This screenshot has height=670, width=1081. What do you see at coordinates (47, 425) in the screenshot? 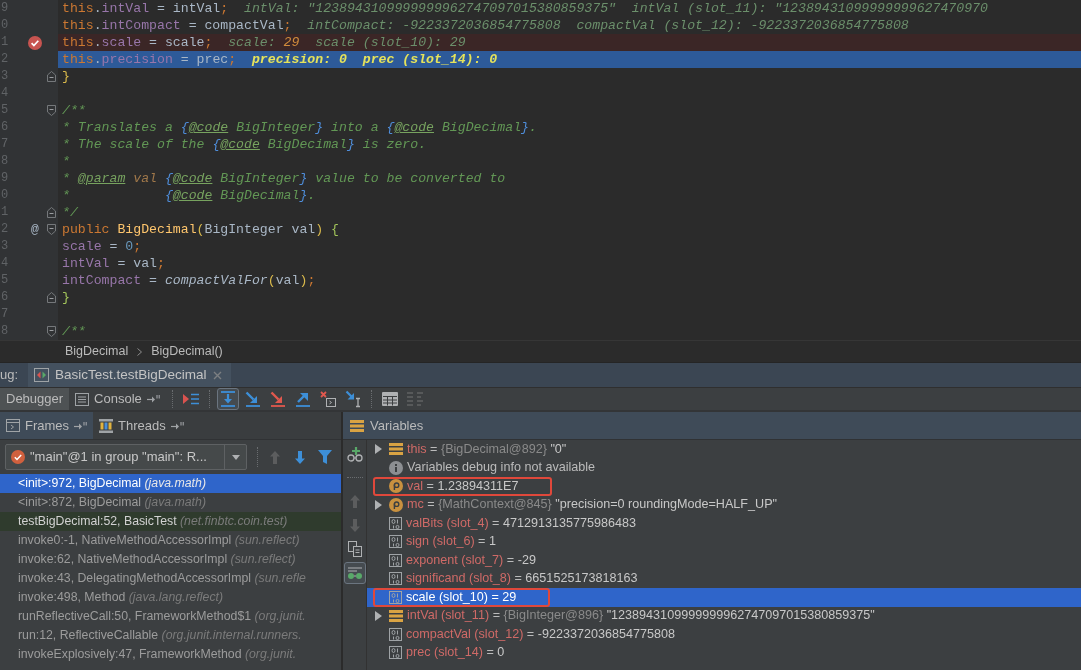
I see `panel-tab: Frames` at bounding box center [47, 425].